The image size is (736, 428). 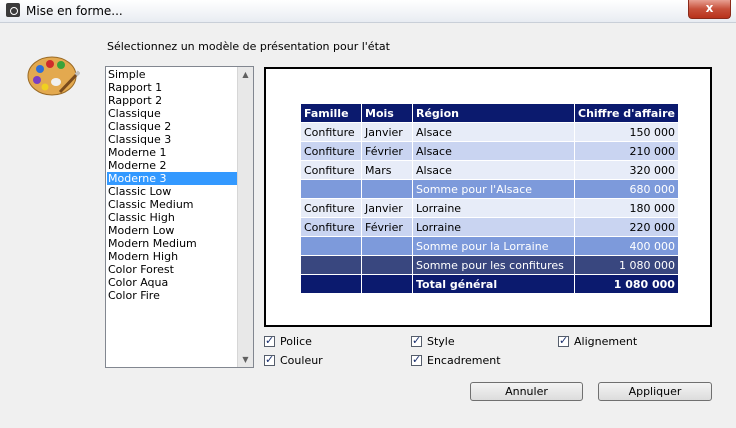 I want to click on template-item: Classique 2, so click(x=172, y=126).